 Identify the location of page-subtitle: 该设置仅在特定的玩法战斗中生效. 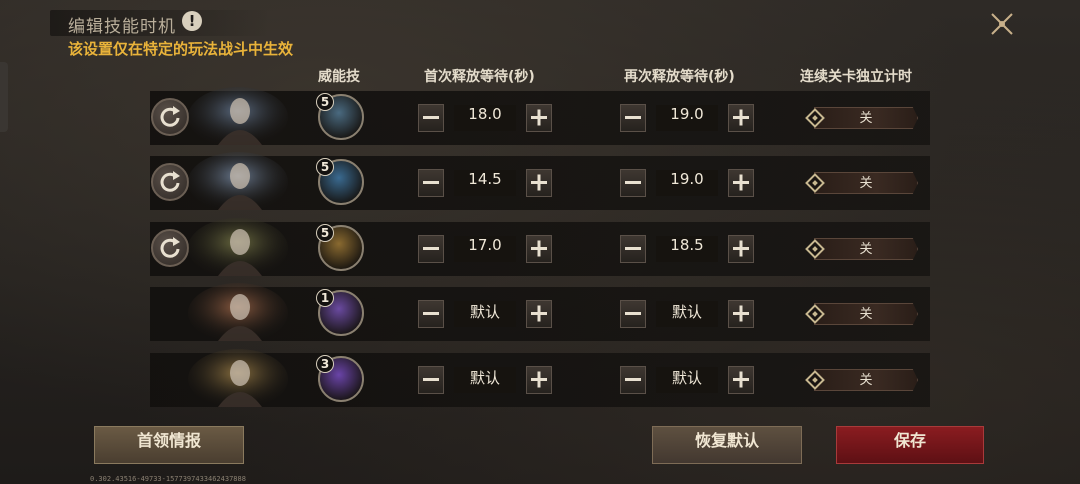
(181, 49).